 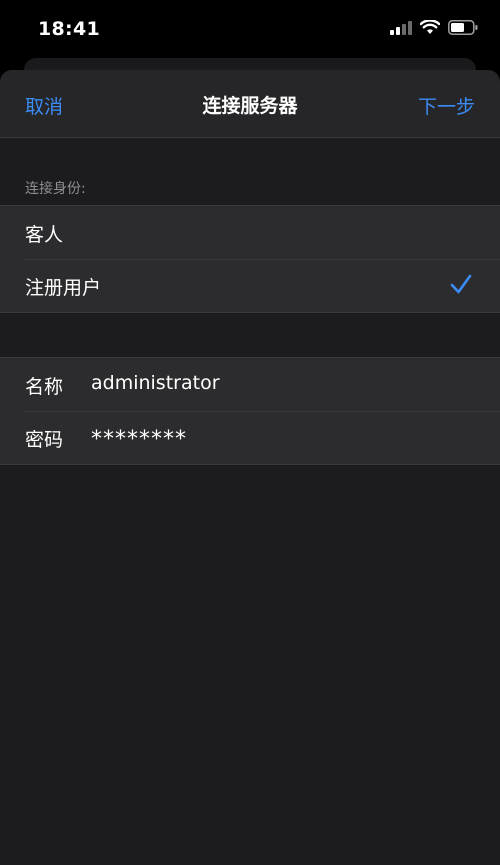 I want to click on password-label: 密码, so click(x=44, y=440).